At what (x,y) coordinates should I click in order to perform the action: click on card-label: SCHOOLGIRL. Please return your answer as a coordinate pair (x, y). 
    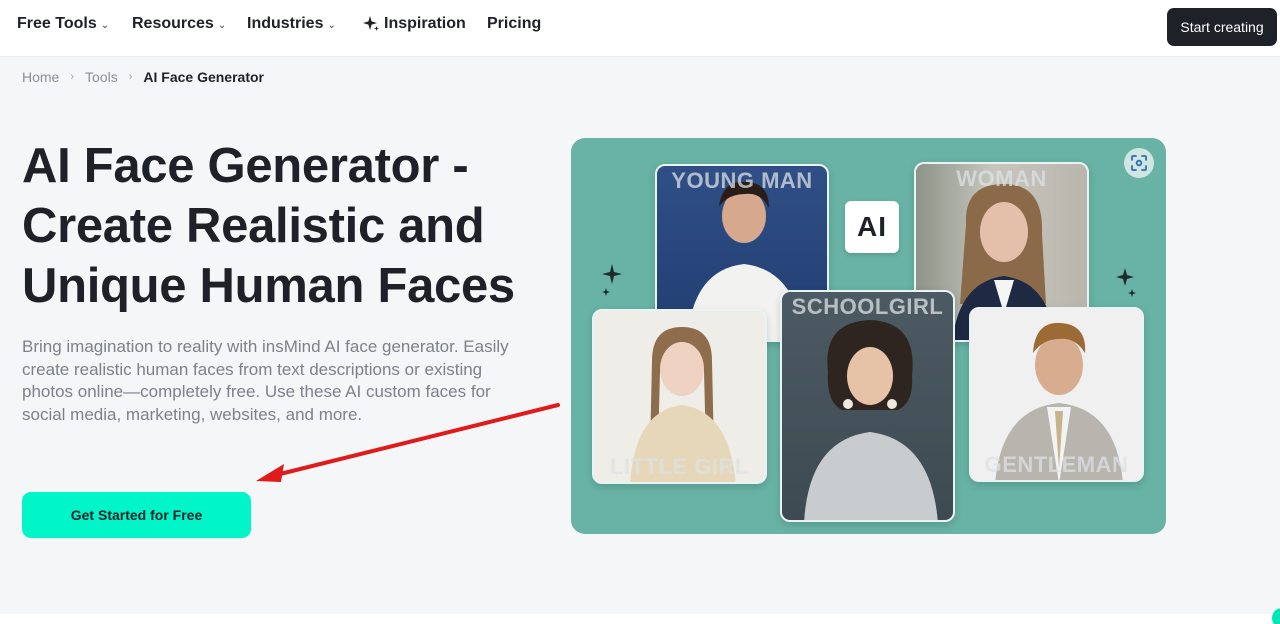
    Looking at the image, I should click on (867, 306).